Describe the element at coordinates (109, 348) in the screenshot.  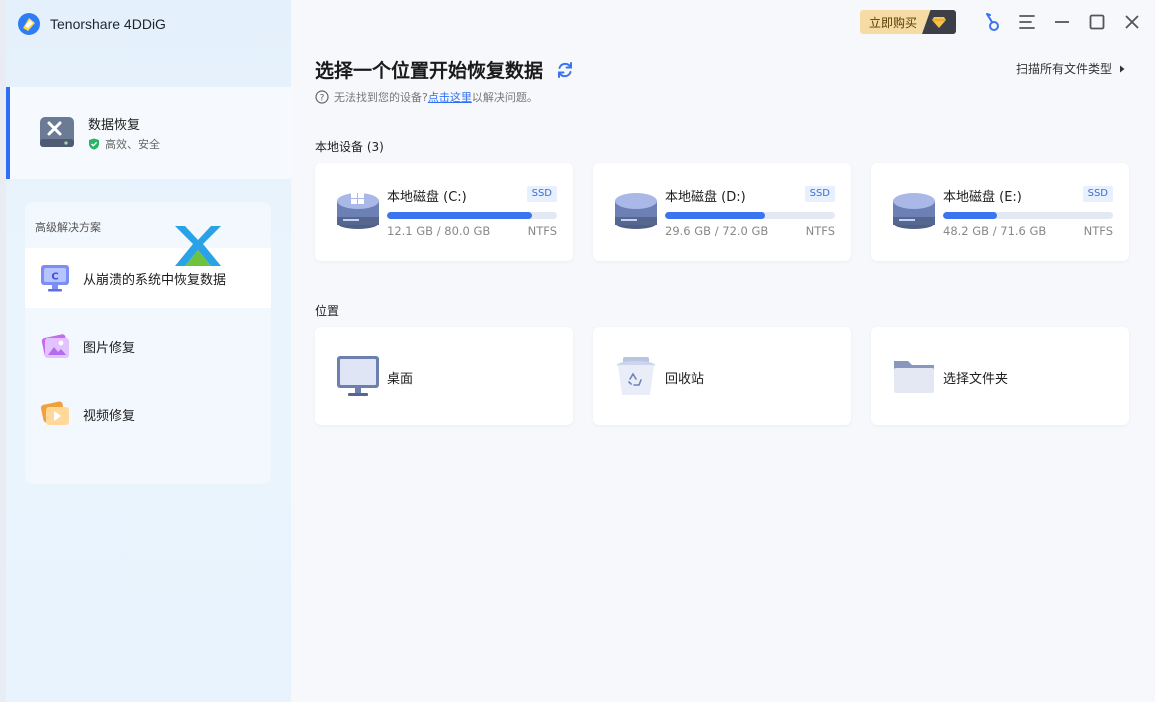
I see `photo-repair-label: 图片修复` at that location.